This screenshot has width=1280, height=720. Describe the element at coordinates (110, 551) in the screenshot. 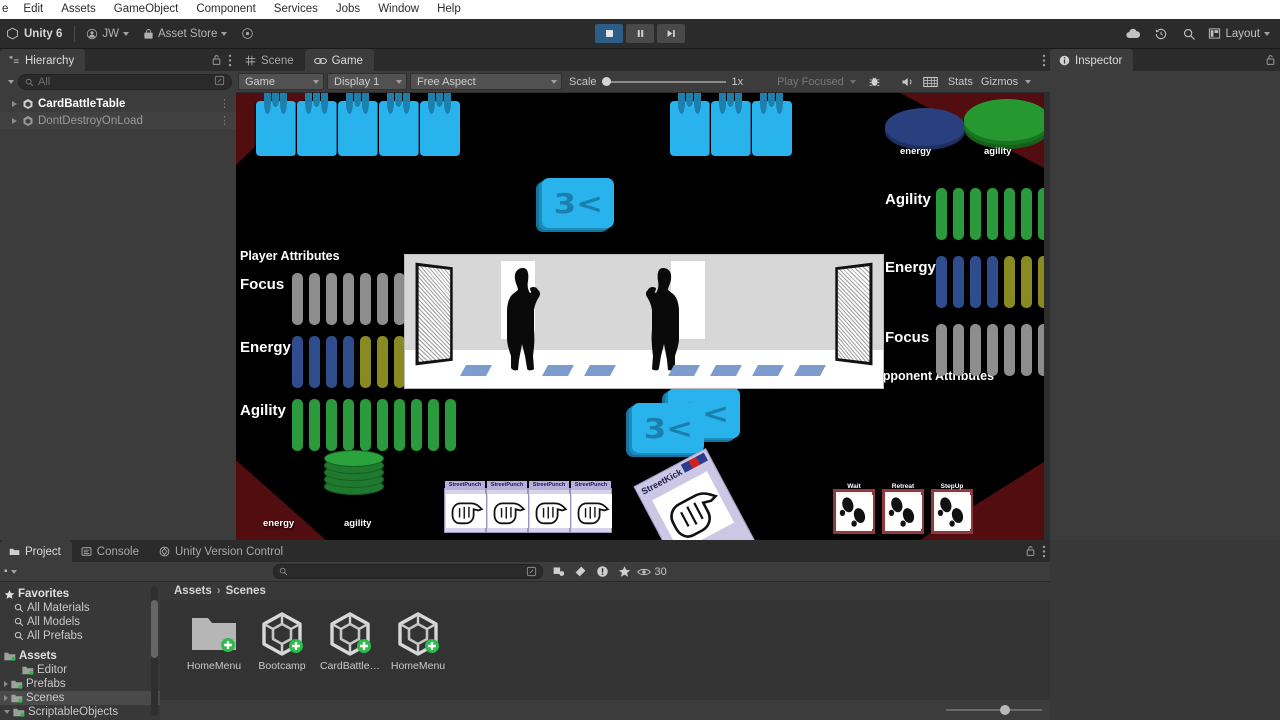

I see `tab-console: Console` at that location.